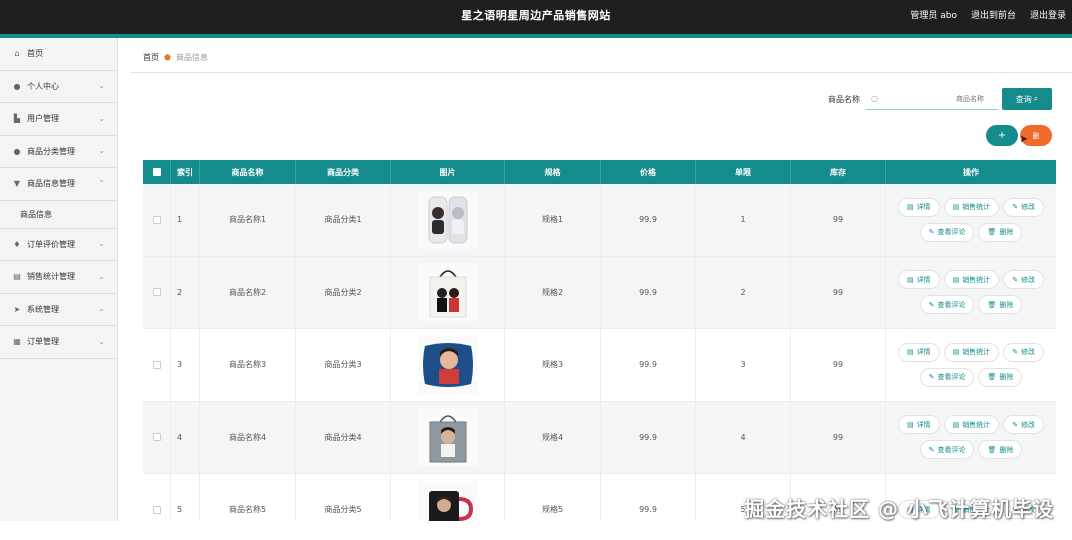 Image resolution: width=1072 pixels, height=540 pixels. I want to click on search-button: 查询 ⌕, so click(1027, 99).